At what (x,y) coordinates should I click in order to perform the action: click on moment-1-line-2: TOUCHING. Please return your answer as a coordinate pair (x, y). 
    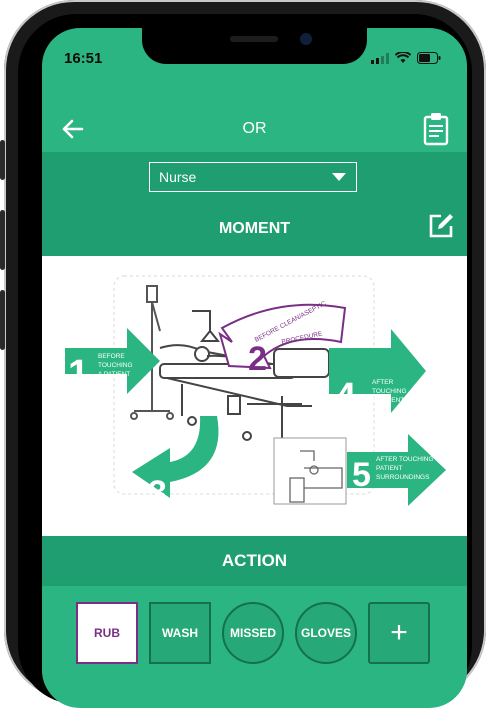
    Looking at the image, I should click on (115, 365).